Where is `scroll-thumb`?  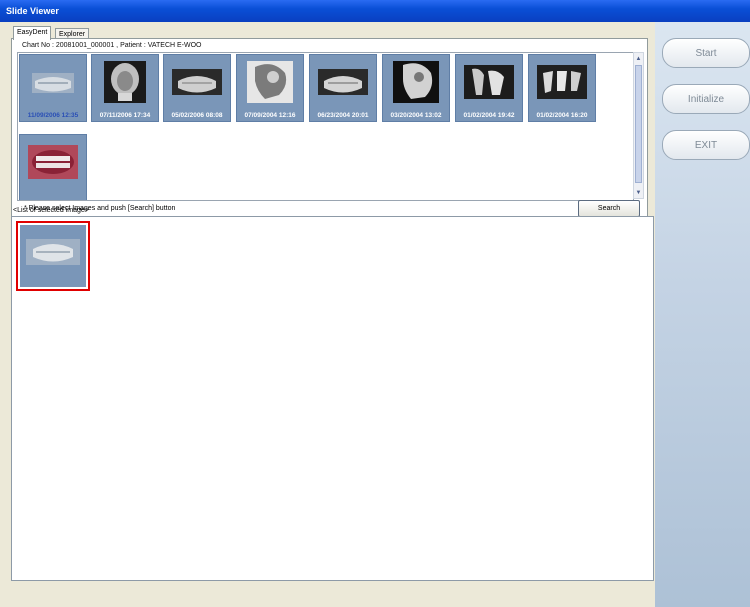 scroll-thumb is located at coordinates (638, 124).